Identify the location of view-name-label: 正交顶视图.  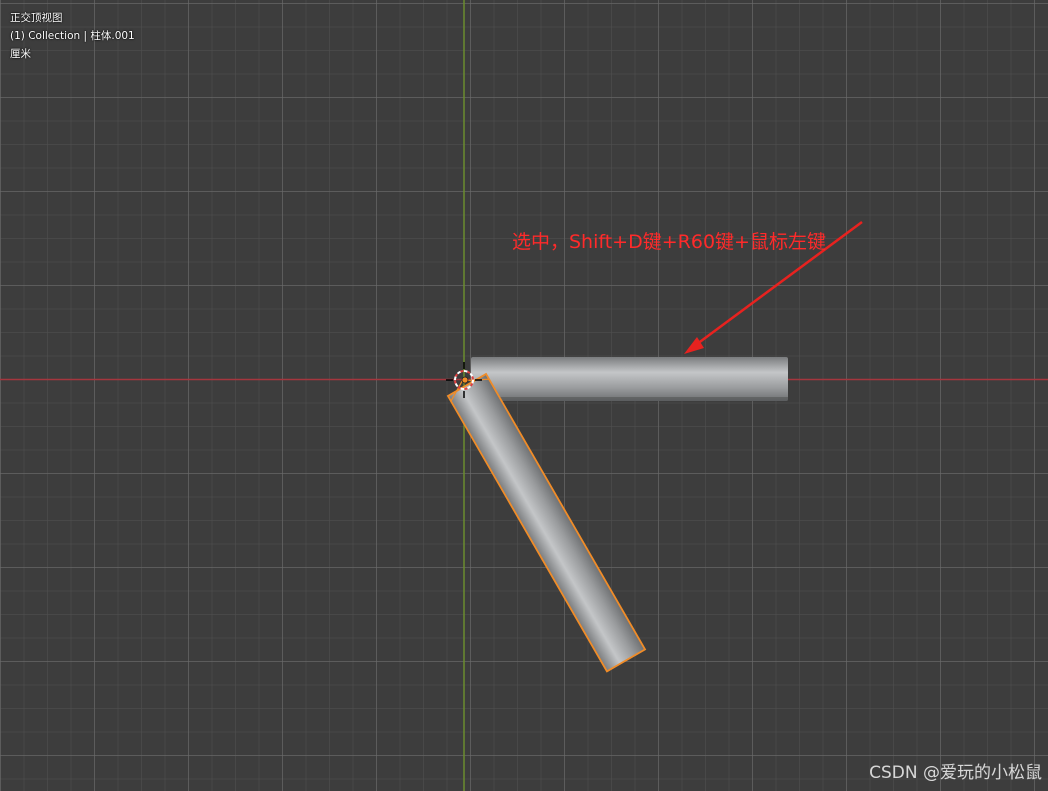
(36, 18).